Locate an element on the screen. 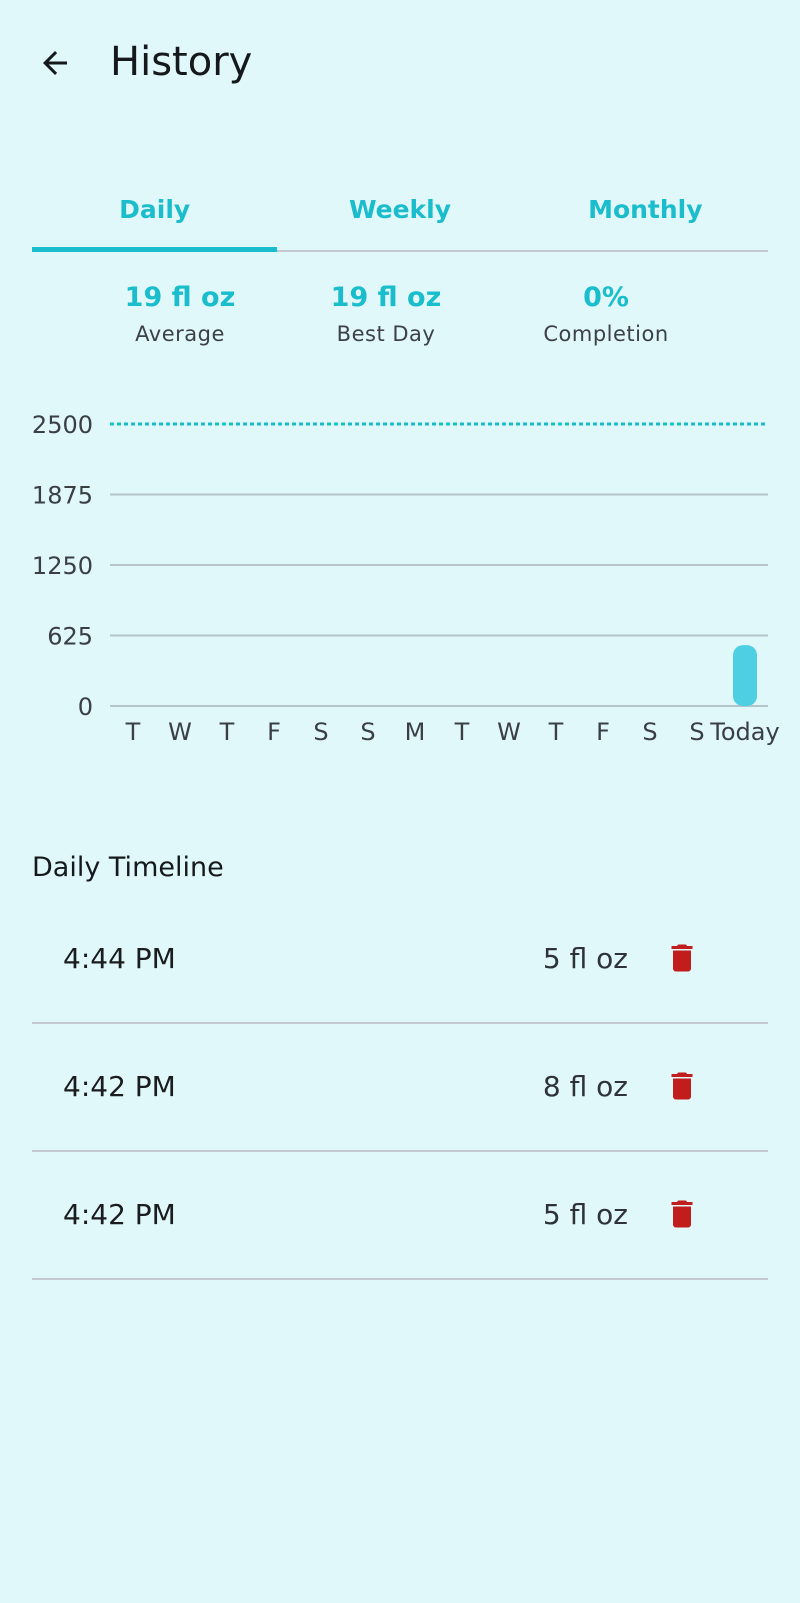  entry-time: 4:44 PM is located at coordinates (119, 958).